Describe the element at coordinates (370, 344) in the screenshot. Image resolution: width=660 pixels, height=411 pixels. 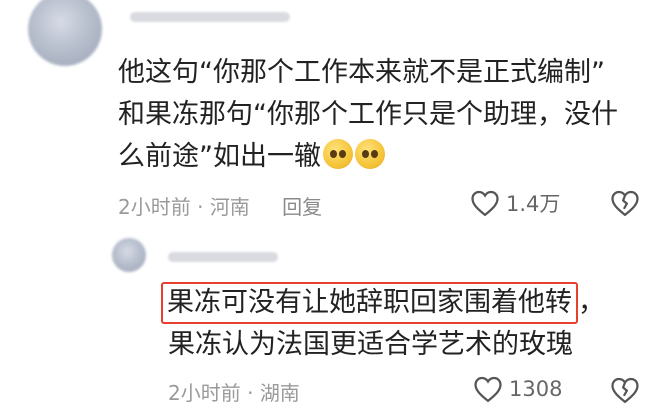
I see `comment-line: 果冻认为法国更适合学艺术的玫瑰` at that location.